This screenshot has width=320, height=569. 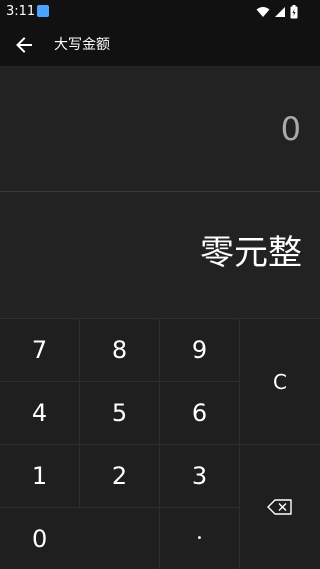 I want to click on key-5: 5, so click(x=120, y=412).